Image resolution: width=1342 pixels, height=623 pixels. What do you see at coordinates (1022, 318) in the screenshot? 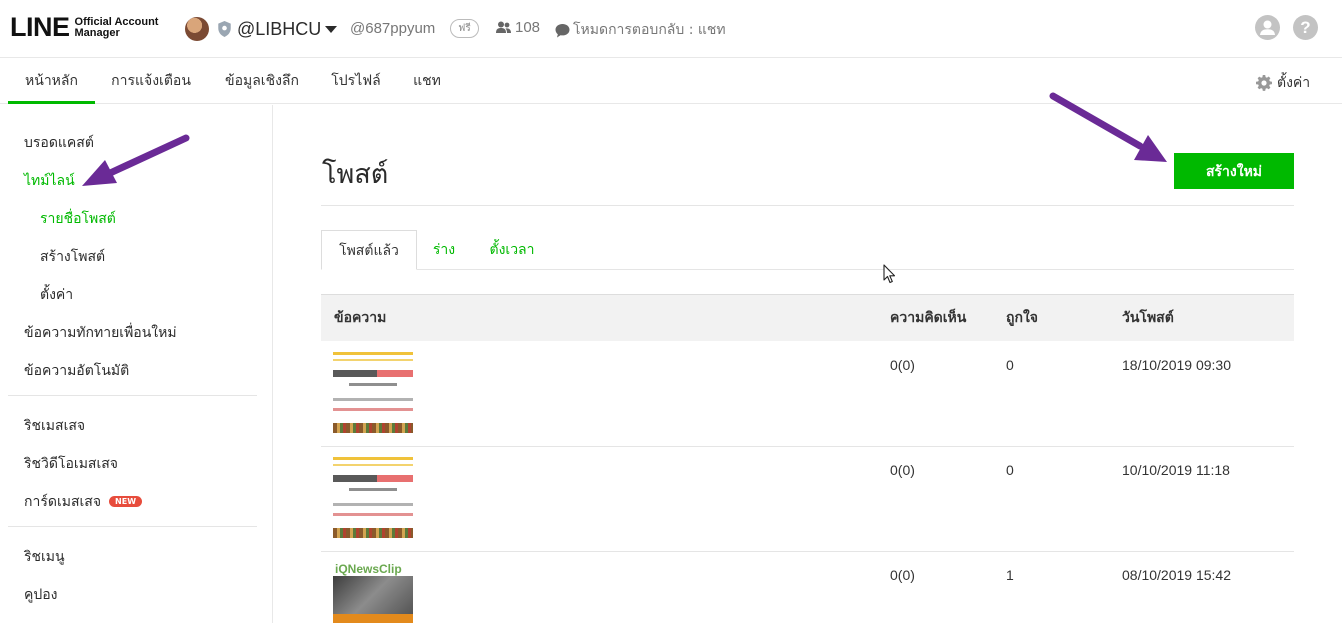
I see `column-header-likes: ถูกใจ` at bounding box center [1022, 318].